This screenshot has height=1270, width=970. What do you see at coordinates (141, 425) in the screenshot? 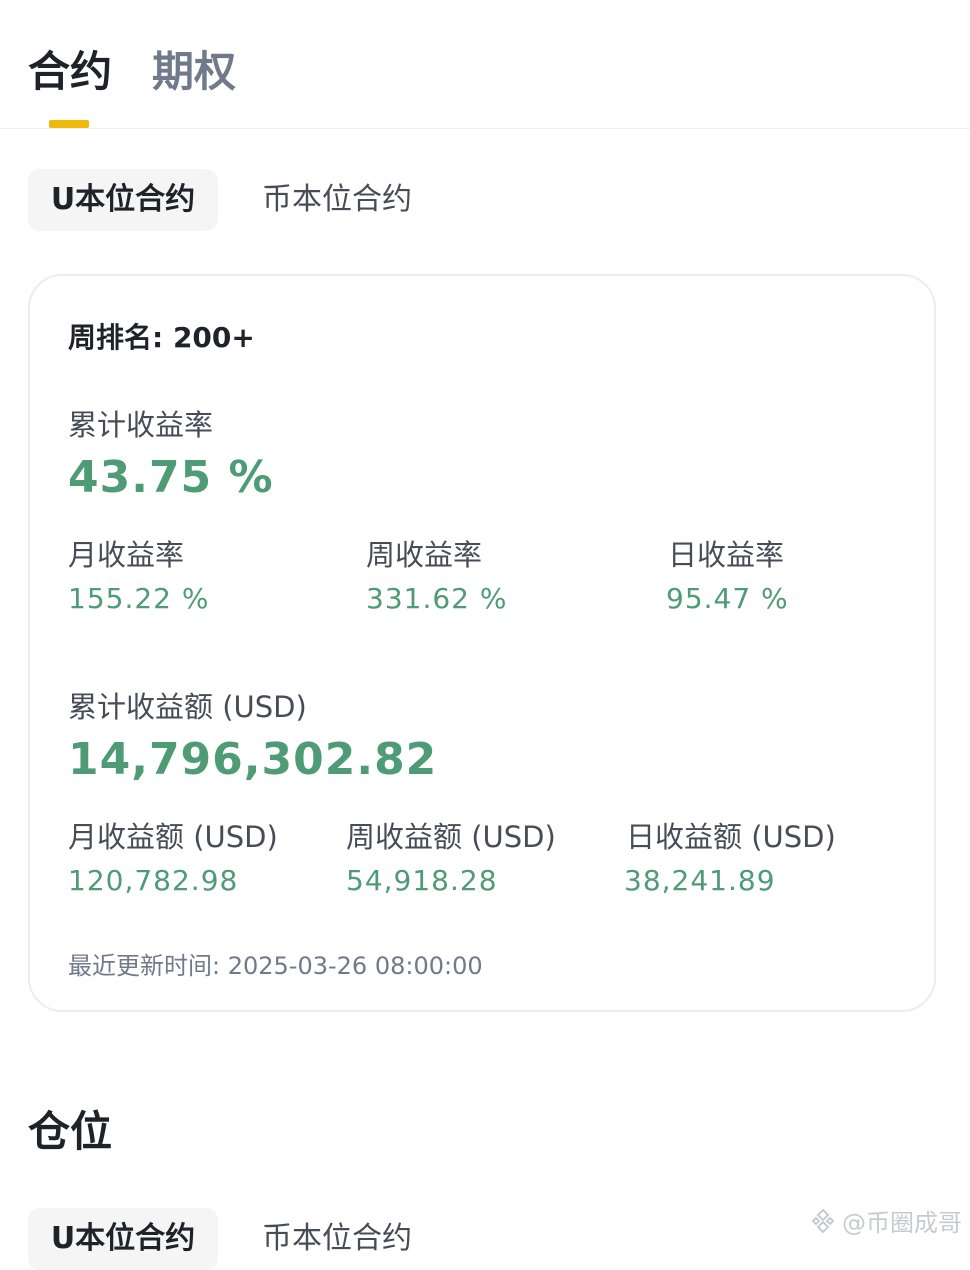
I see `cumulative-rate-label: 累计收益率` at bounding box center [141, 425].